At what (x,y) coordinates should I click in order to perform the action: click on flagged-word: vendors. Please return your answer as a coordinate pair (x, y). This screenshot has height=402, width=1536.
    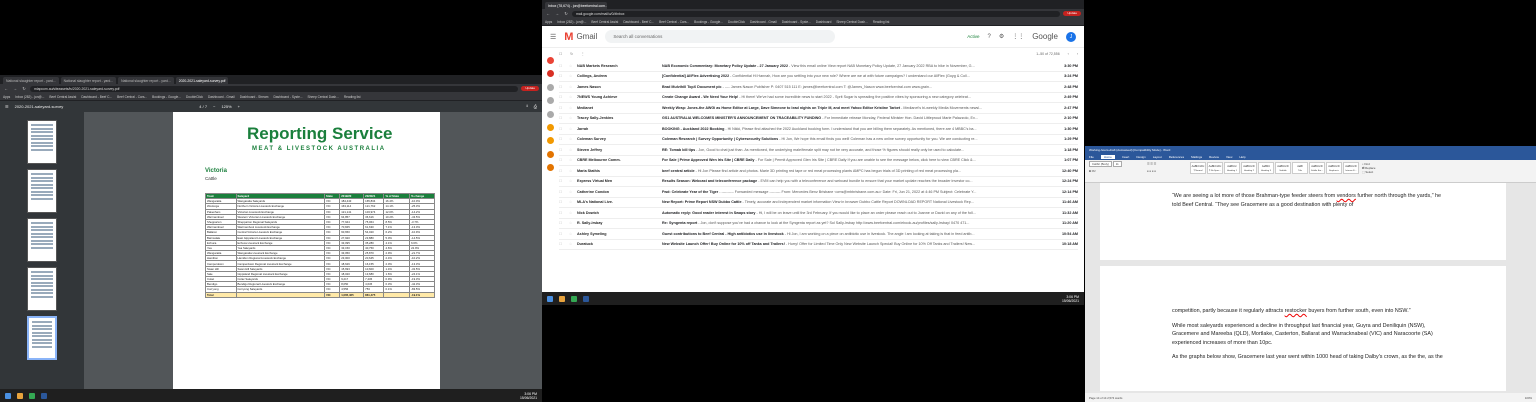
    Looking at the image, I should click on (1346, 196).